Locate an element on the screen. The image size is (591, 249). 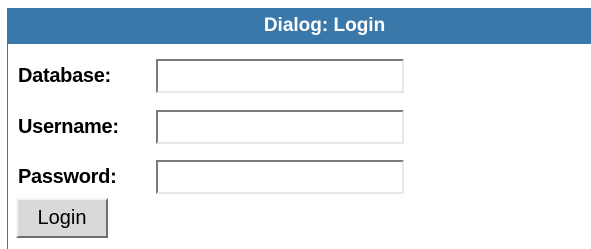
password-label: Password: is located at coordinates (67, 176).